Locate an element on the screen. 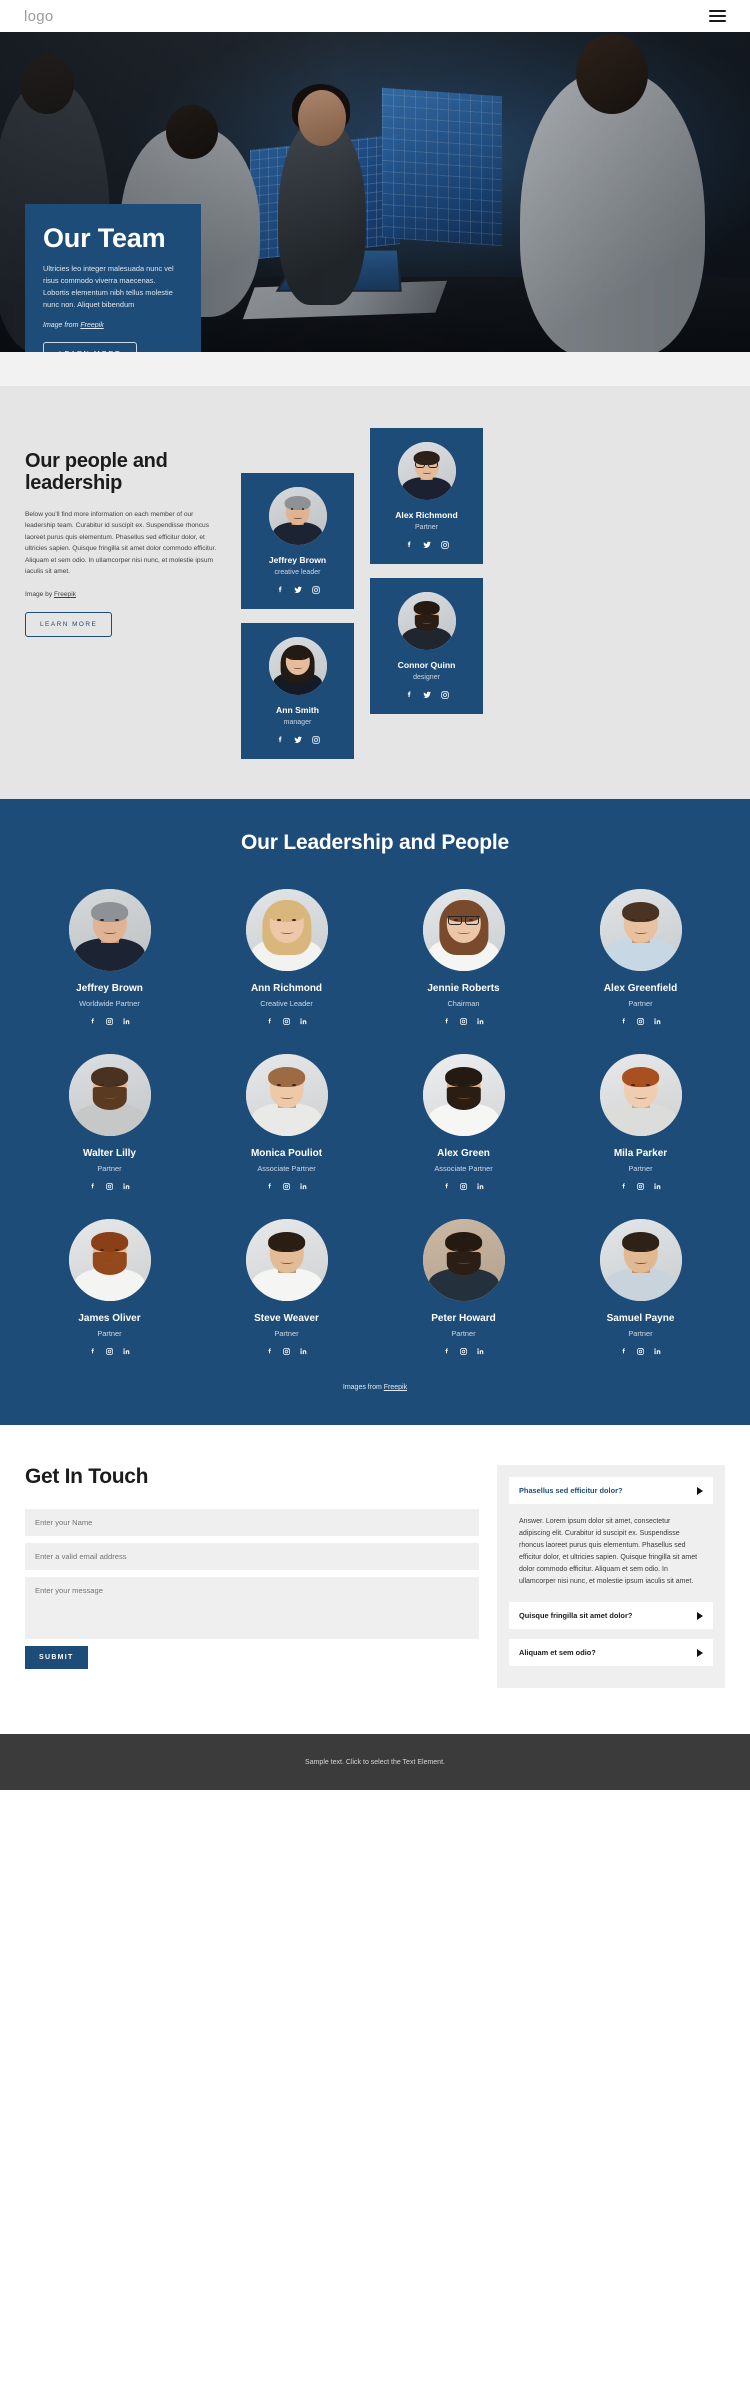  email-input is located at coordinates (252, 1556).